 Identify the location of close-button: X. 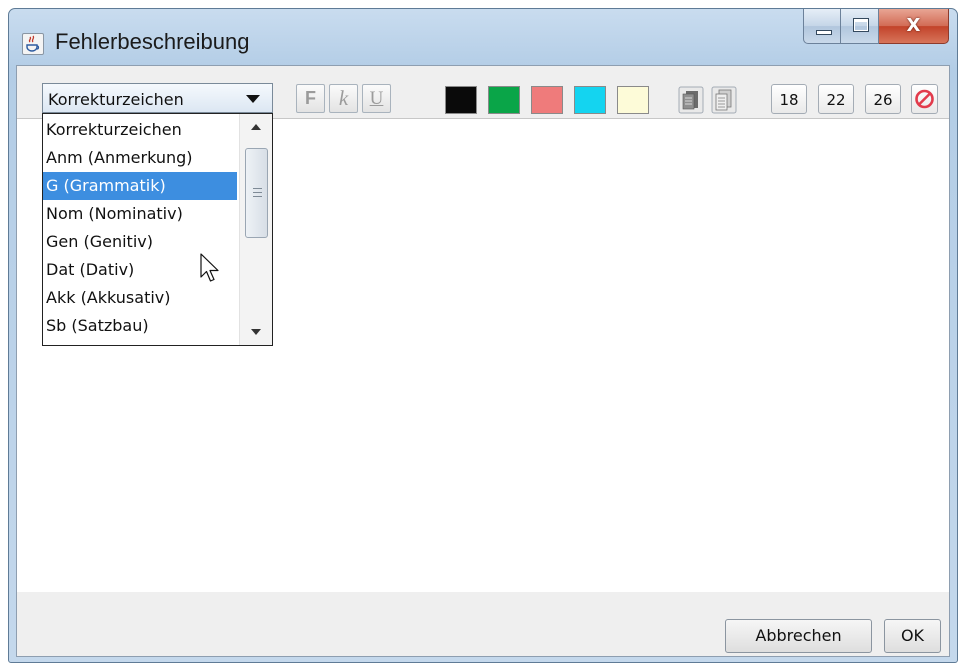
(914, 26).